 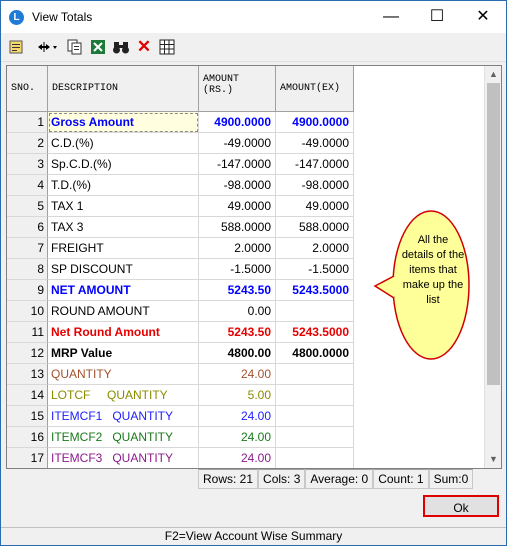 I want to click on amount-rs-cell: -49.0000, so click(x=237, y=143).